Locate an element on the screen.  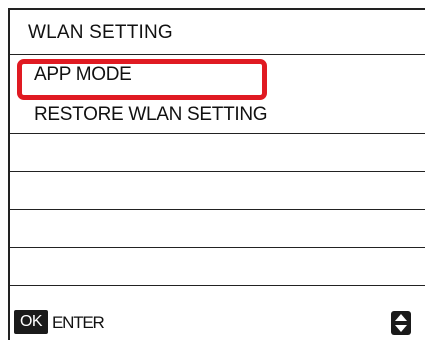
title-bar: WLAN SETTING is located at coordinates (217, 32).